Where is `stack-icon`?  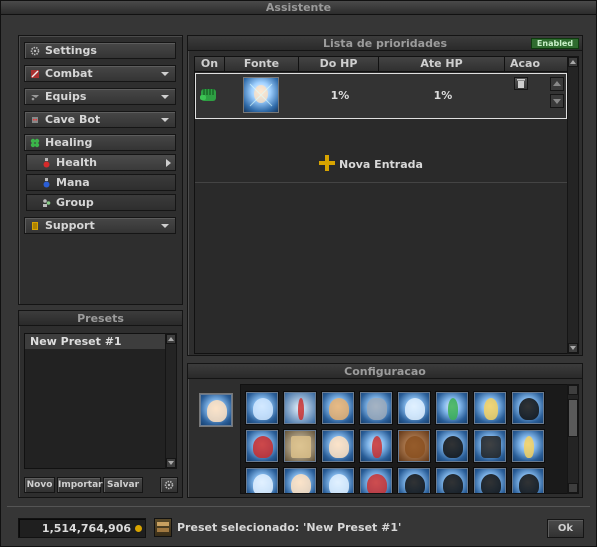 stack-icon is located at coordinates (163, 527).